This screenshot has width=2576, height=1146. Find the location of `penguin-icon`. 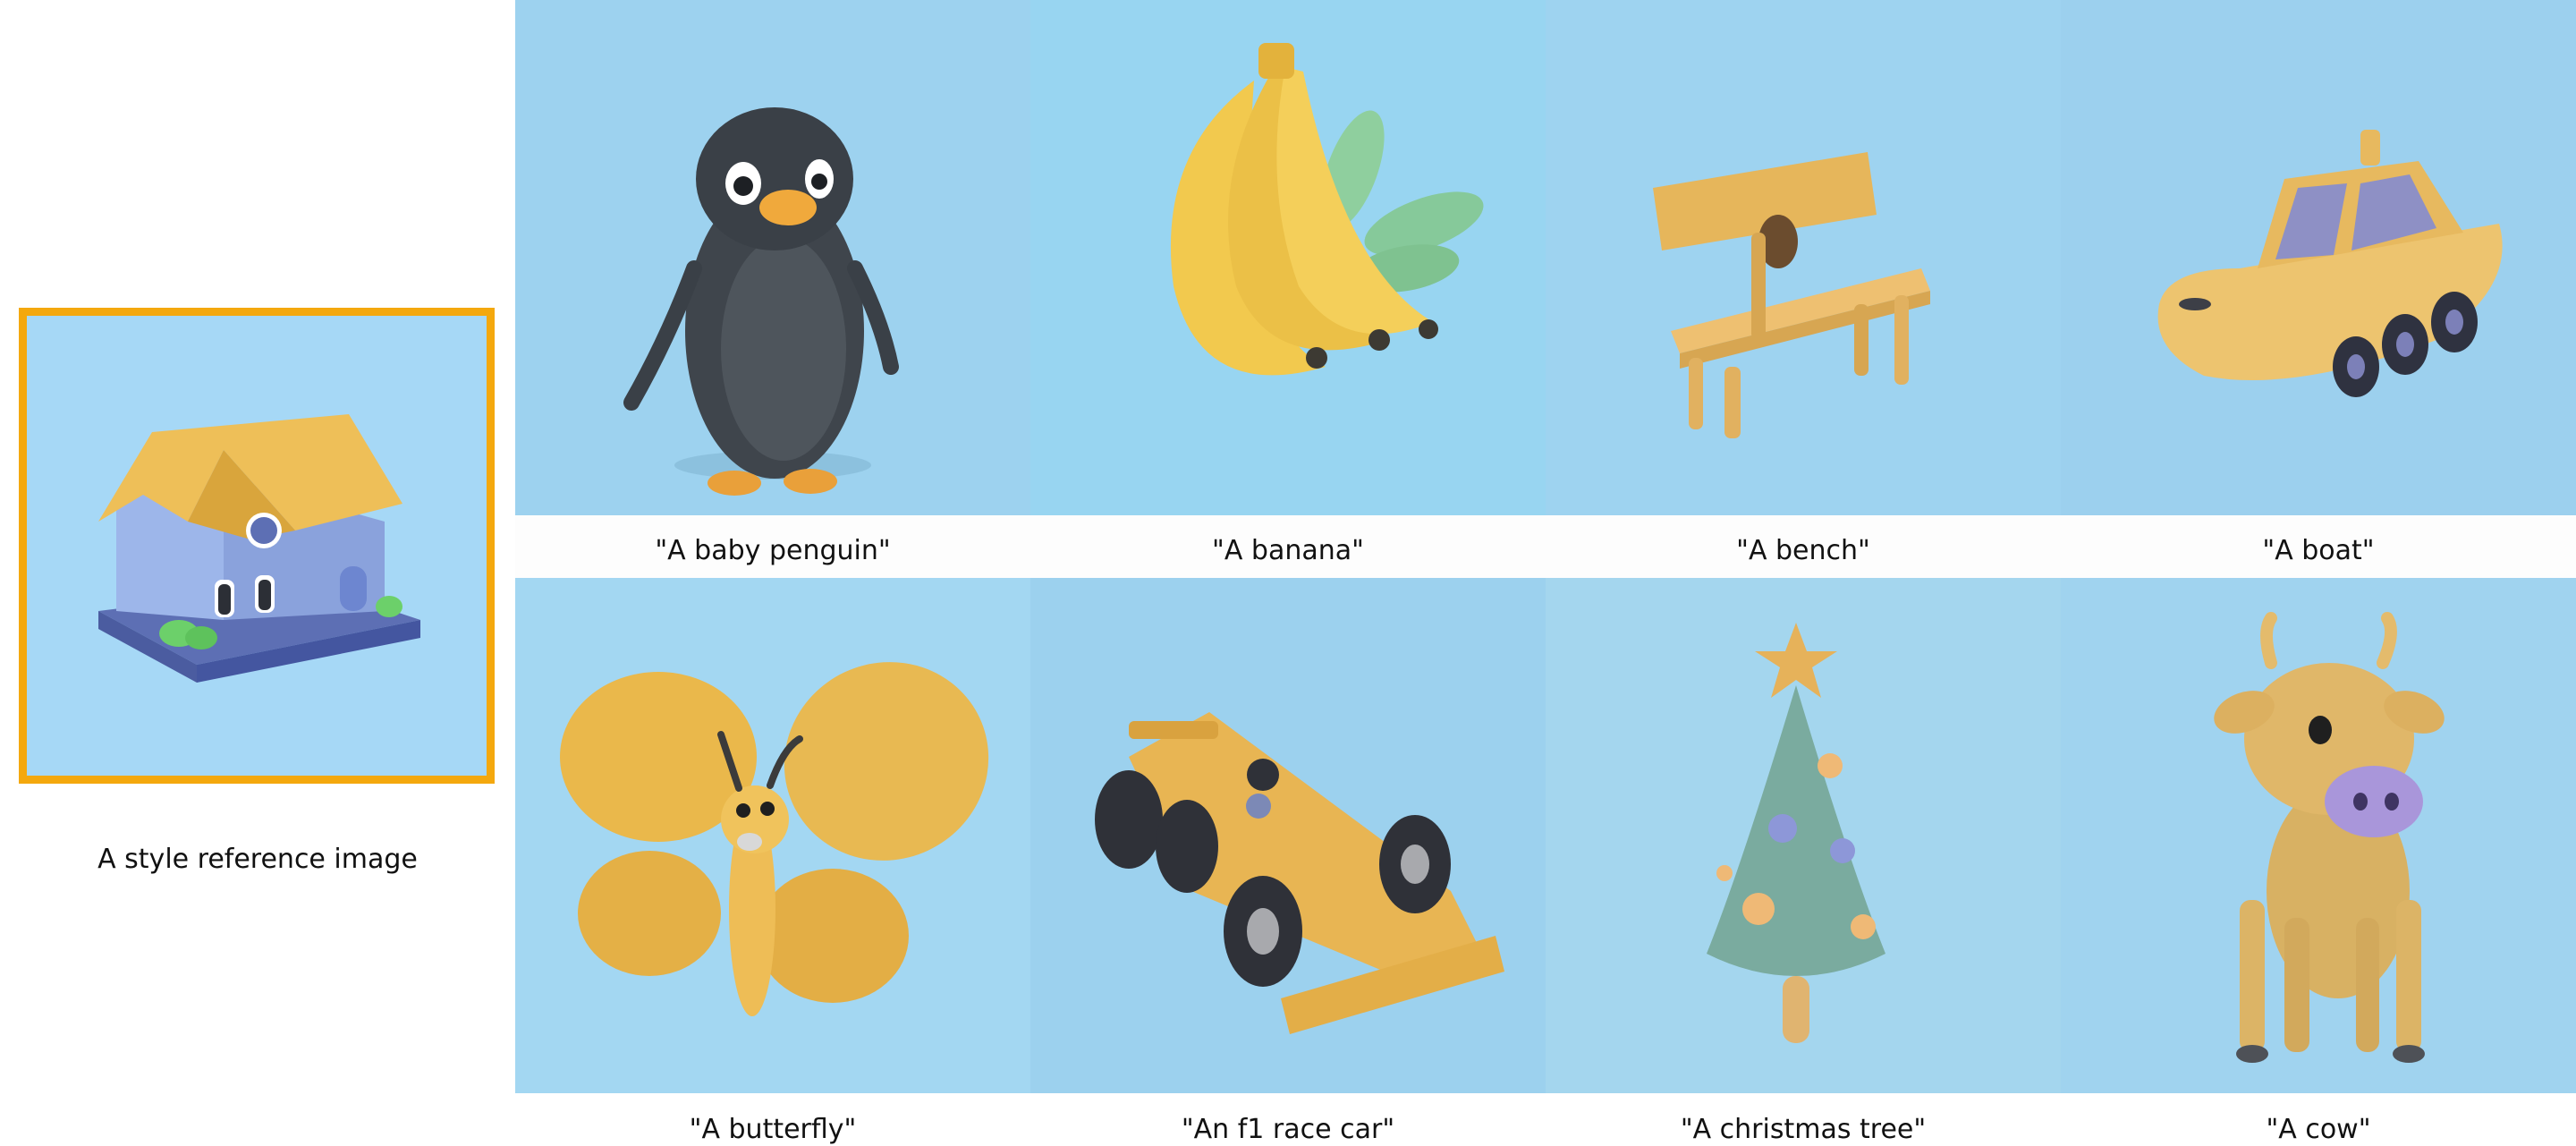

penguin-icon is located at coordinates (772, 257).